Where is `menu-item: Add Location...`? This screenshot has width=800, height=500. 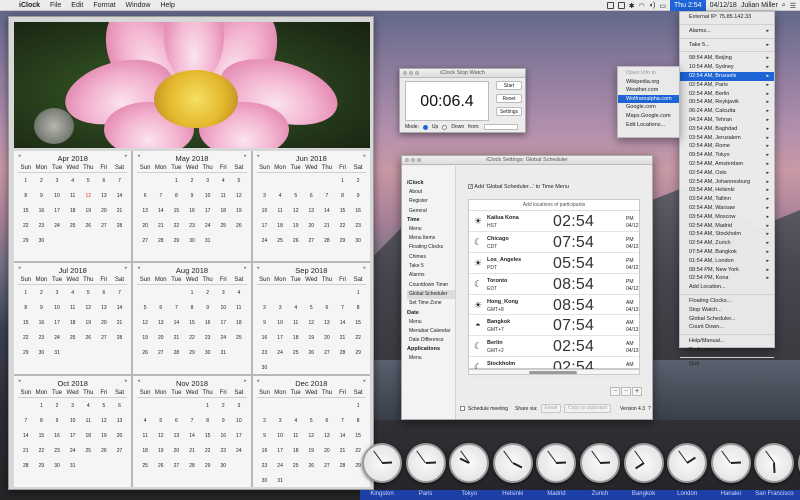
menu-item: Add Location... is located at coordinates (727, 287).